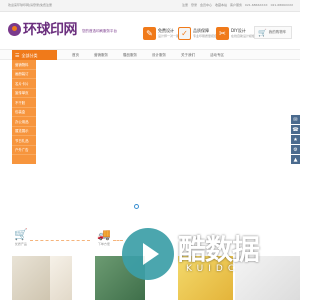 The image size is (320, 300). Describe the element at coordinates (295, 149) in the screenshot. I see `settings-icon: ⚙` at that location.